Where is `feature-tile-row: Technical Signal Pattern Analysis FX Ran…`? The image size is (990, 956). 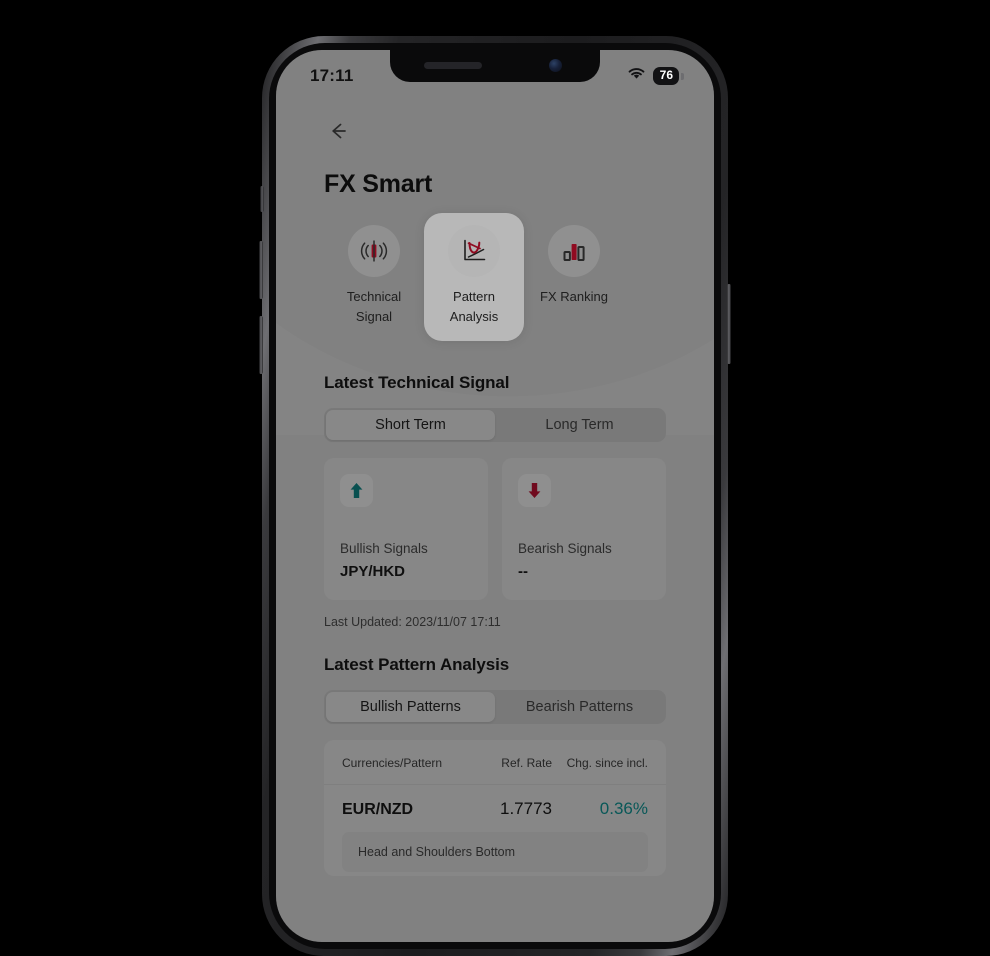
feature-tile-row: Technical Signal Pattern Analysis FX Ran… is located at coordinates (495, 277).